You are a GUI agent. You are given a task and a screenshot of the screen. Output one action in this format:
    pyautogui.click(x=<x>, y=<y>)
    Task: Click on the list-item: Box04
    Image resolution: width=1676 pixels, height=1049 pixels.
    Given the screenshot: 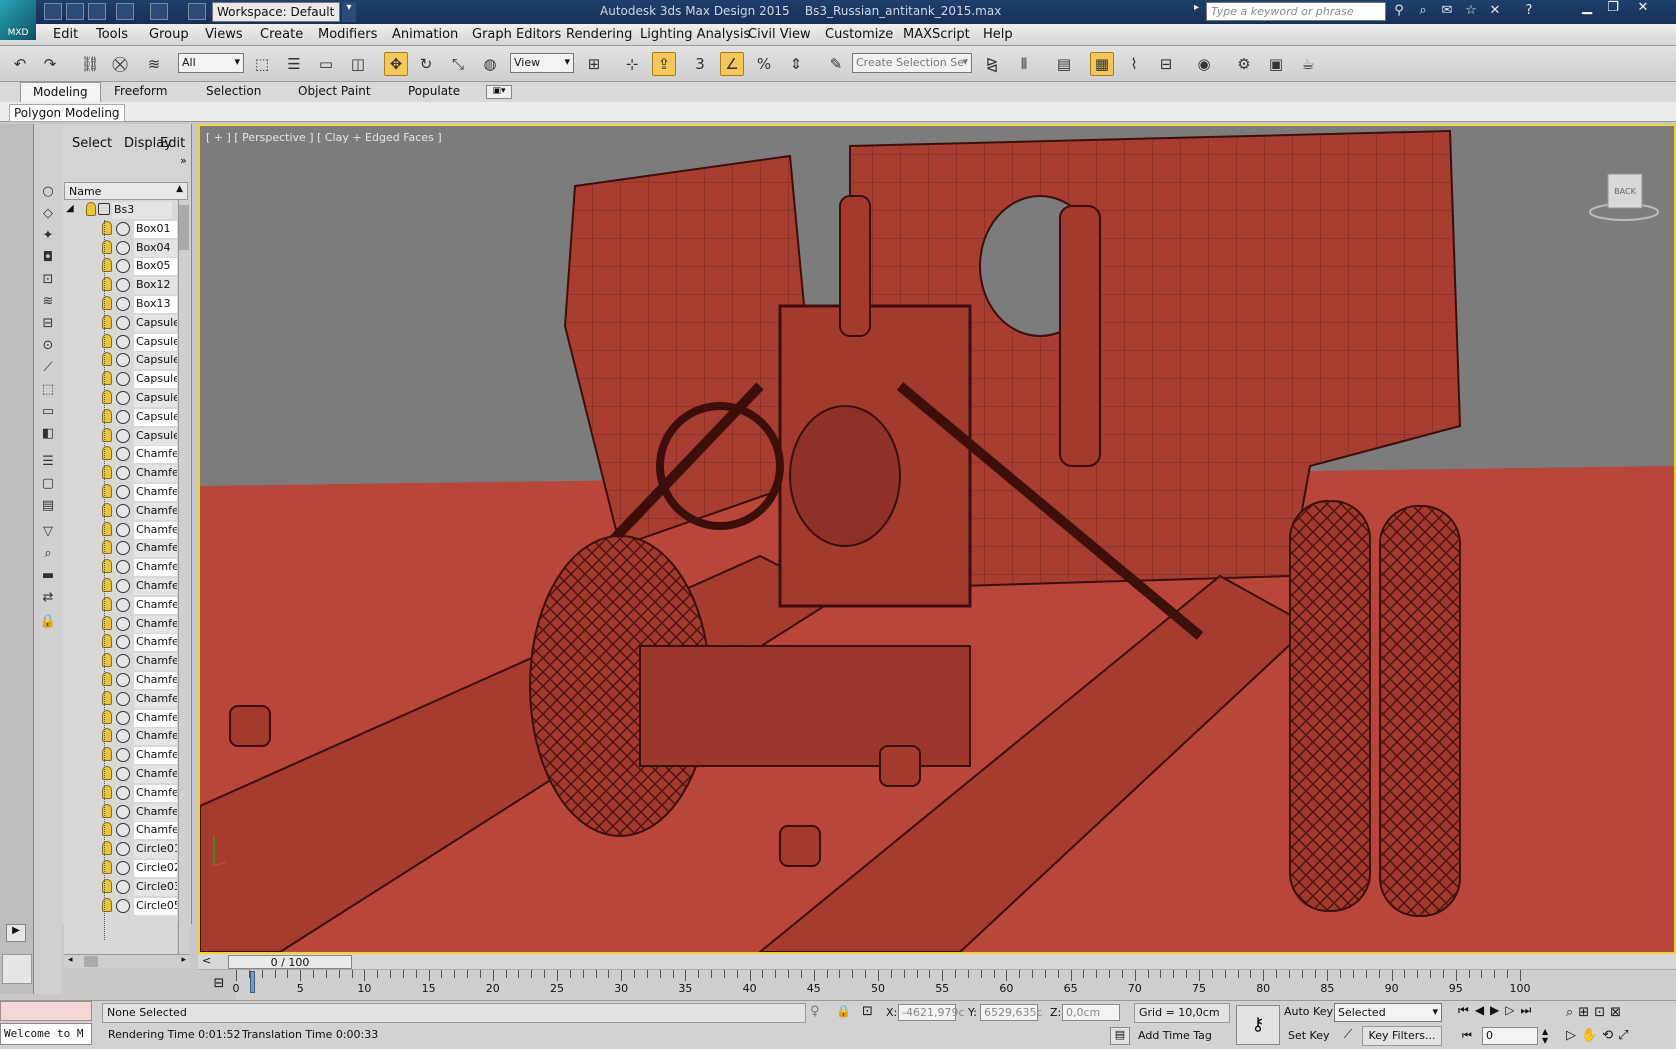 What is the action you would take?
    pyautogui.click(x=120, y=248)
    